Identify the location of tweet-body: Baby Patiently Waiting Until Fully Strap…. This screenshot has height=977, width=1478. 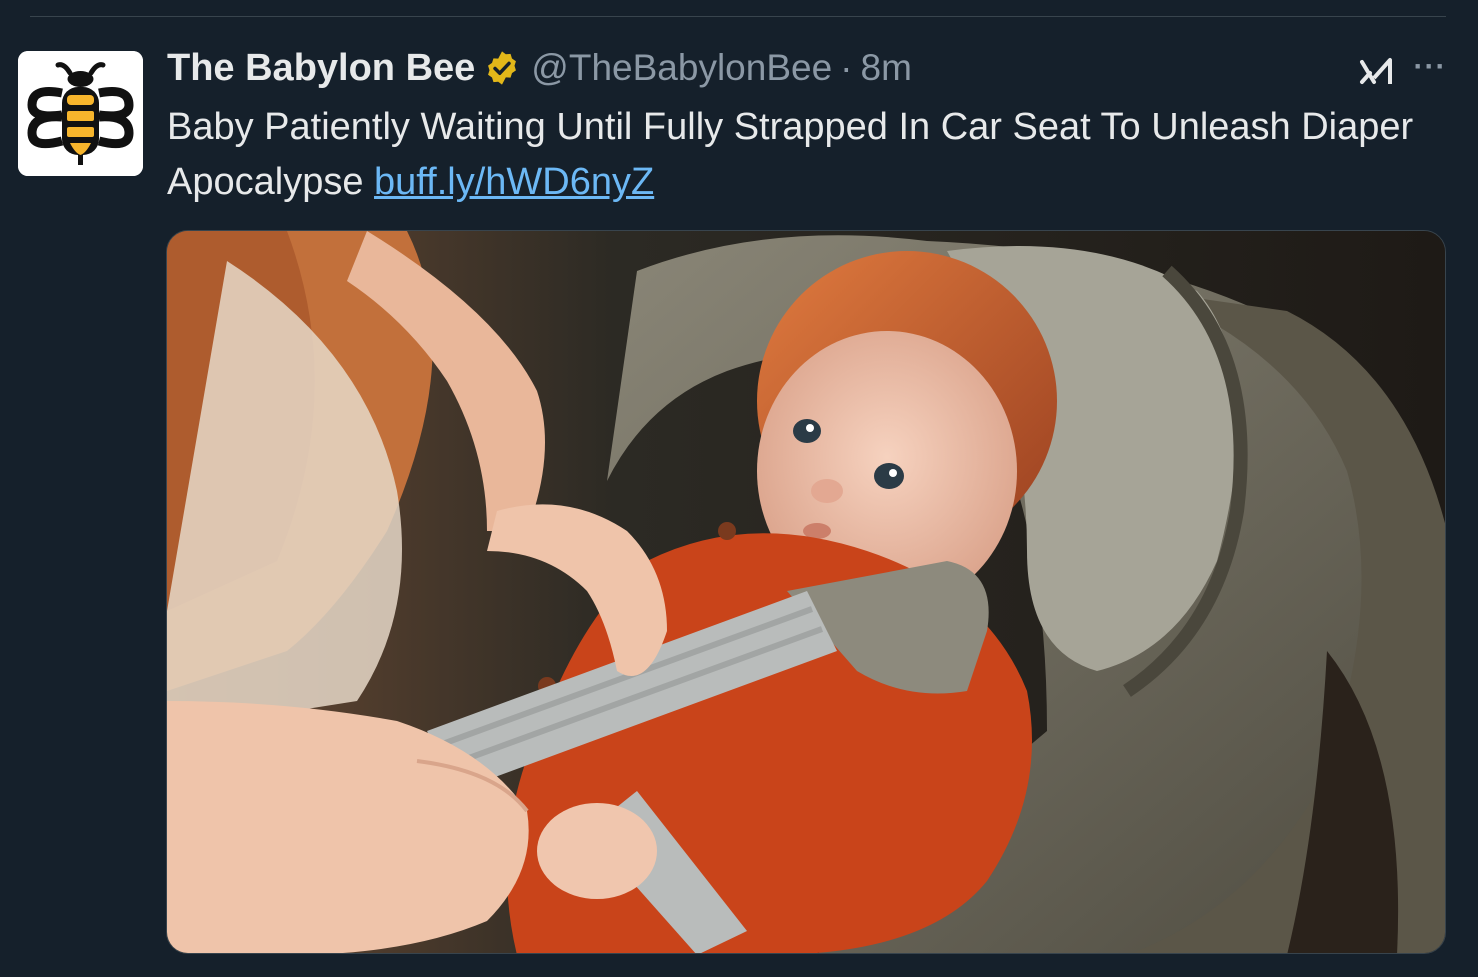
(790, 154).